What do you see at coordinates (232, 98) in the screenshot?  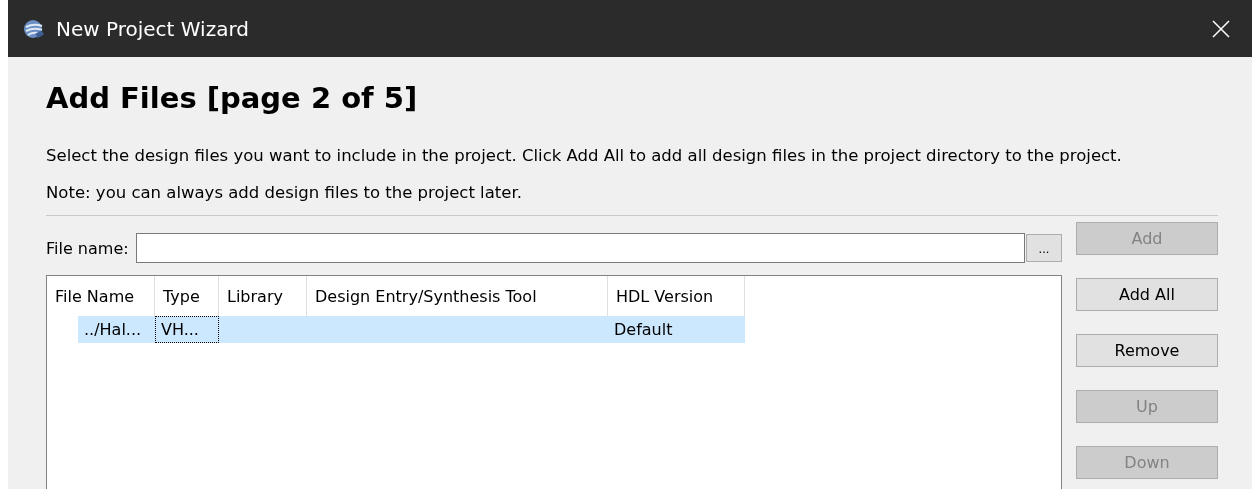 I see `page-heading: Add Files [page 2 of 5]` at bounding box center [232, 98].